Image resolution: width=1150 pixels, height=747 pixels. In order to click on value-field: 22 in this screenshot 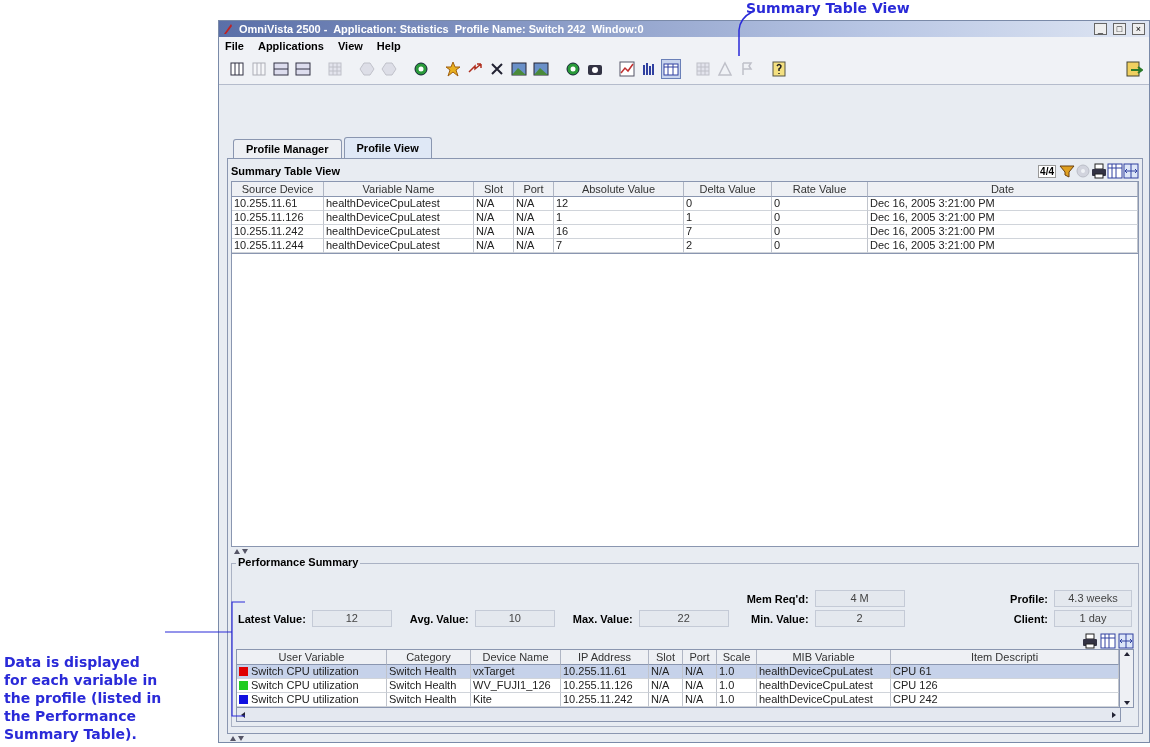, I will do `click(683, 618)`.